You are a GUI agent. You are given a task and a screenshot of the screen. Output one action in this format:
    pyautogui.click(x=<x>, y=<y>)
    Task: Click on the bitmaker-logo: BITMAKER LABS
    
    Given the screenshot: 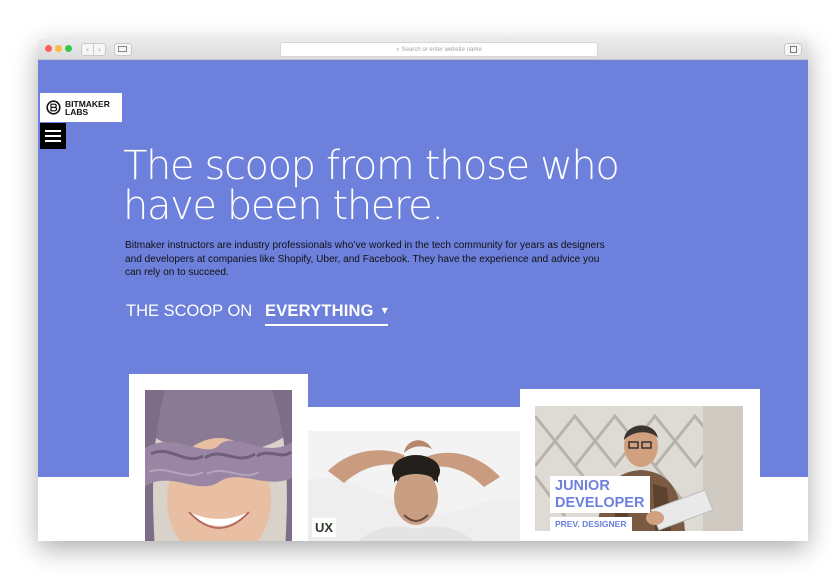 What is the action you would take?
    pyautogui.click(x=81, y=107)
    